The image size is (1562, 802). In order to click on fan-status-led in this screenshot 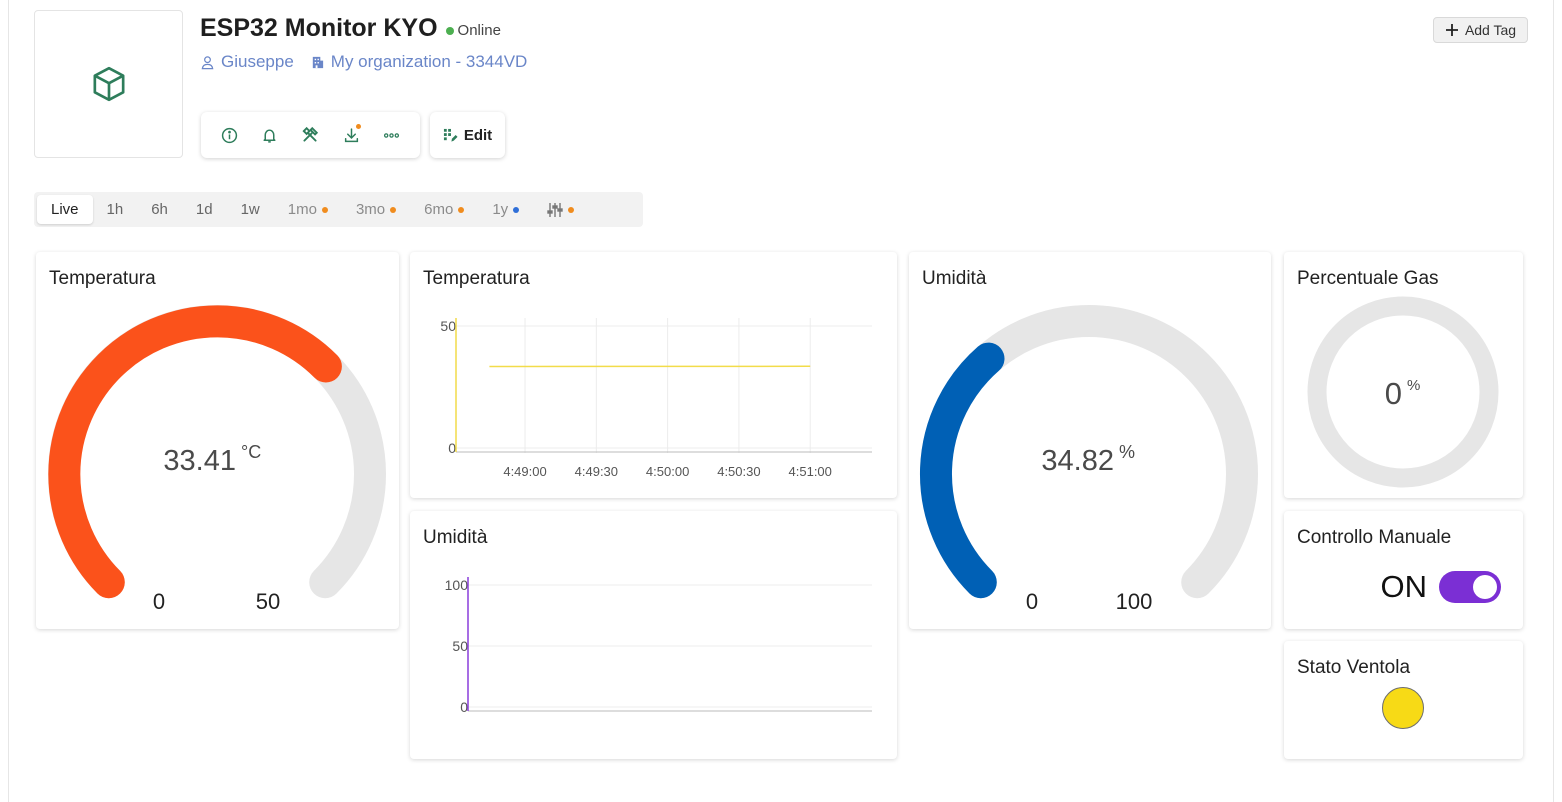, I will do `click(1403, 708)`.